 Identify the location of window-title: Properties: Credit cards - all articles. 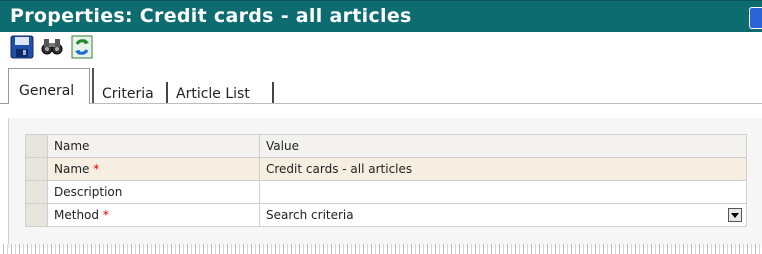
(211, 16).